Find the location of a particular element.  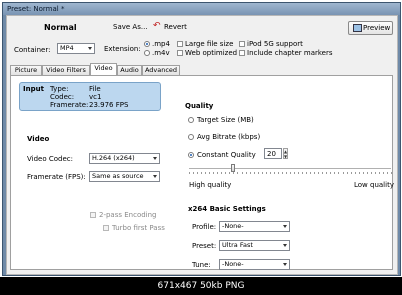

ipod-label: iPod 5G support is located at coordinates (275, 44).